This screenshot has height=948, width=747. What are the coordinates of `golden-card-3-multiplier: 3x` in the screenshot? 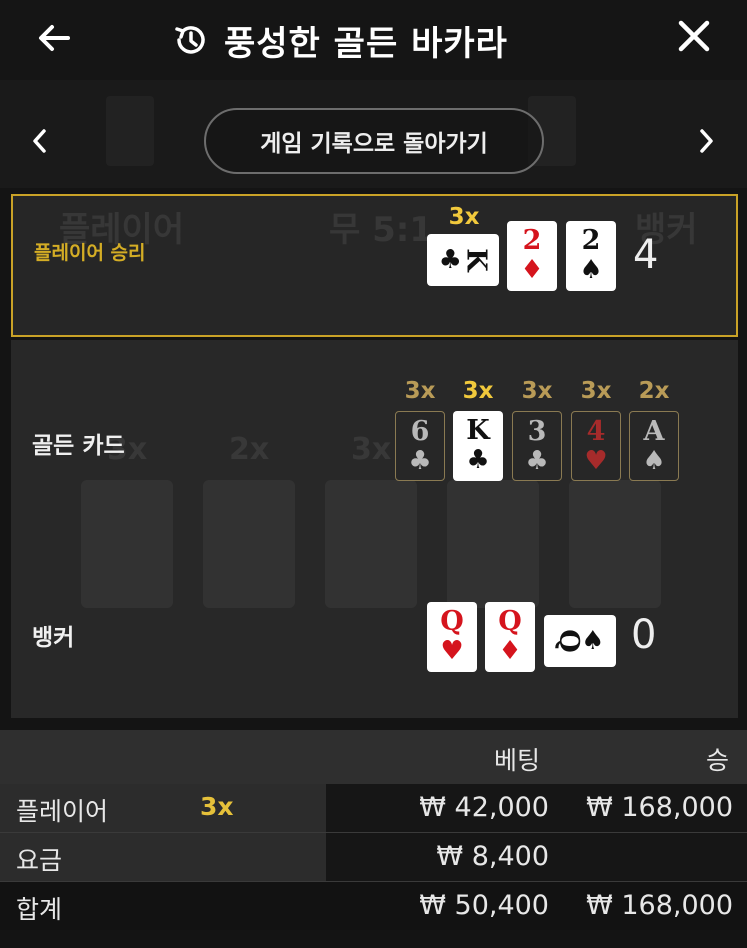 It's located at (537, 391).